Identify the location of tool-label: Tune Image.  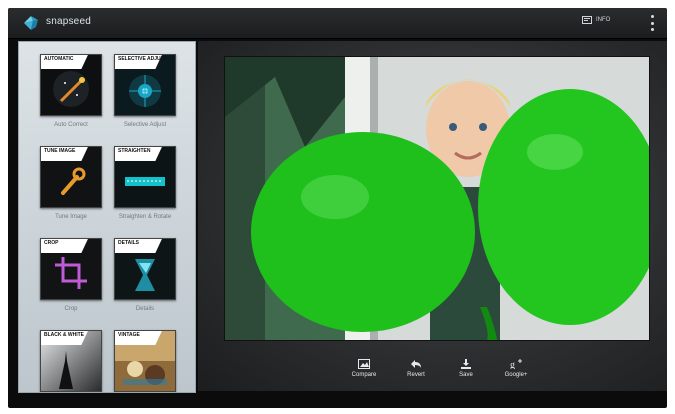
(71, 217).